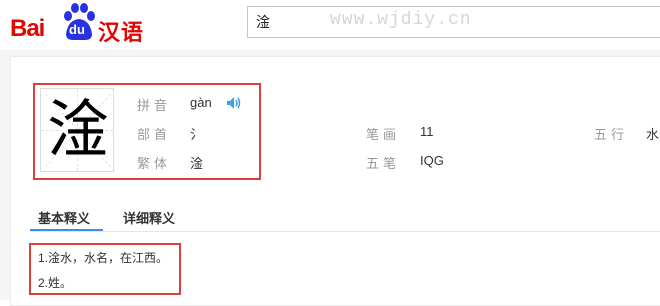  I want to click on definition-item: 2.姓。, so click(55, 283).